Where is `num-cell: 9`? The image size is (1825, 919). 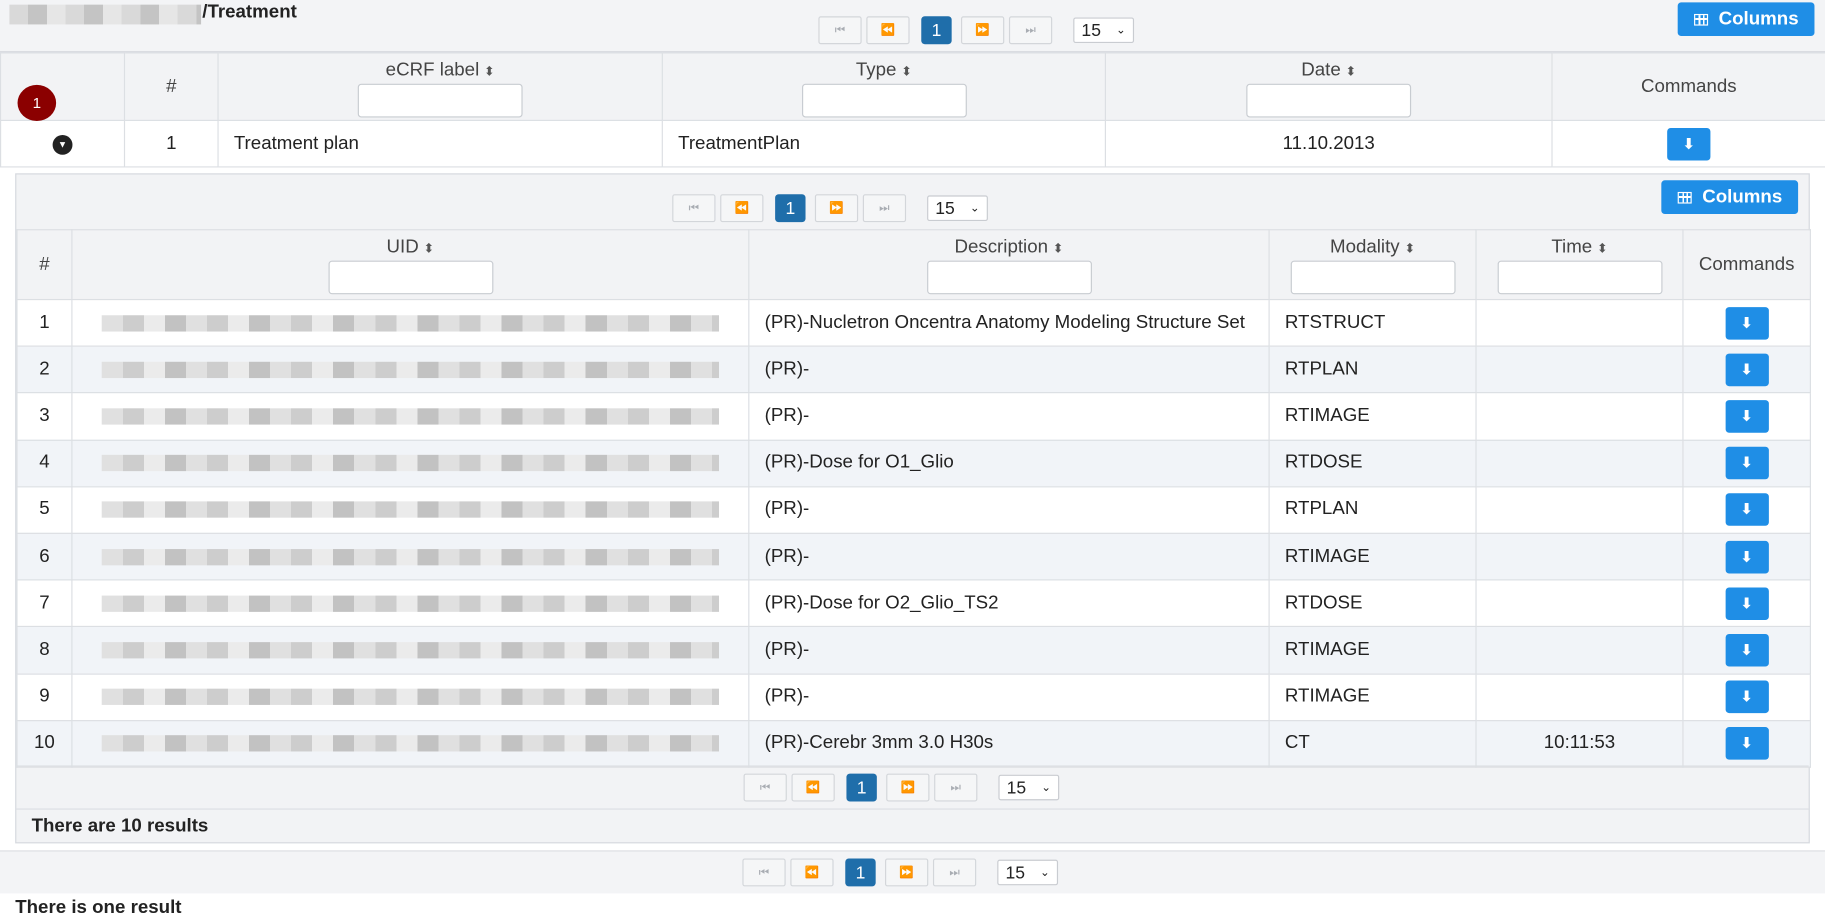 num-cell: 9 is located at coordinates (44, 696).